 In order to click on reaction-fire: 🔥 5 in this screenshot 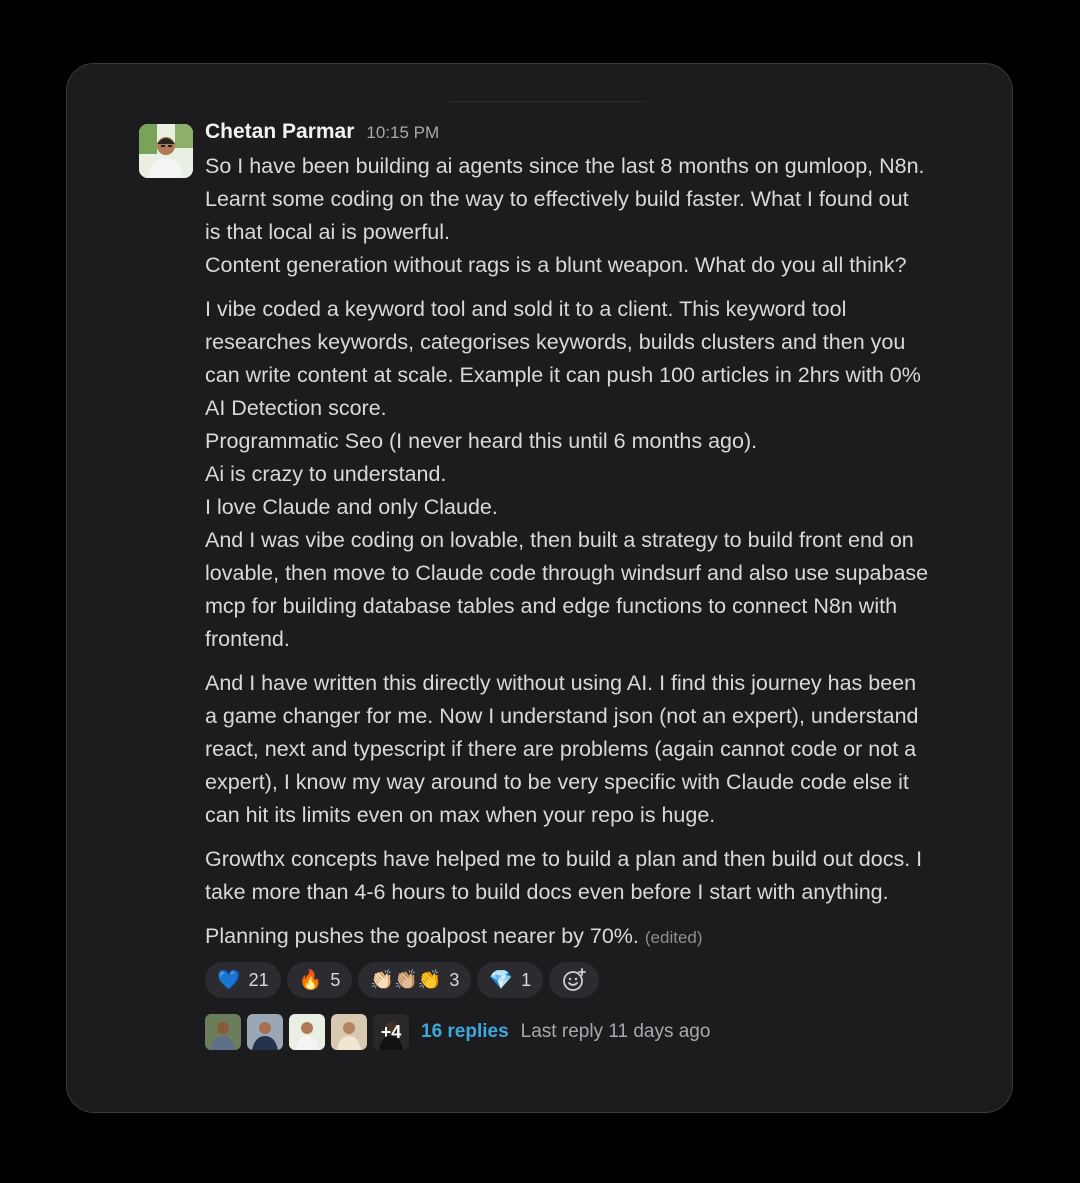, I will do `click(319, 980)`.